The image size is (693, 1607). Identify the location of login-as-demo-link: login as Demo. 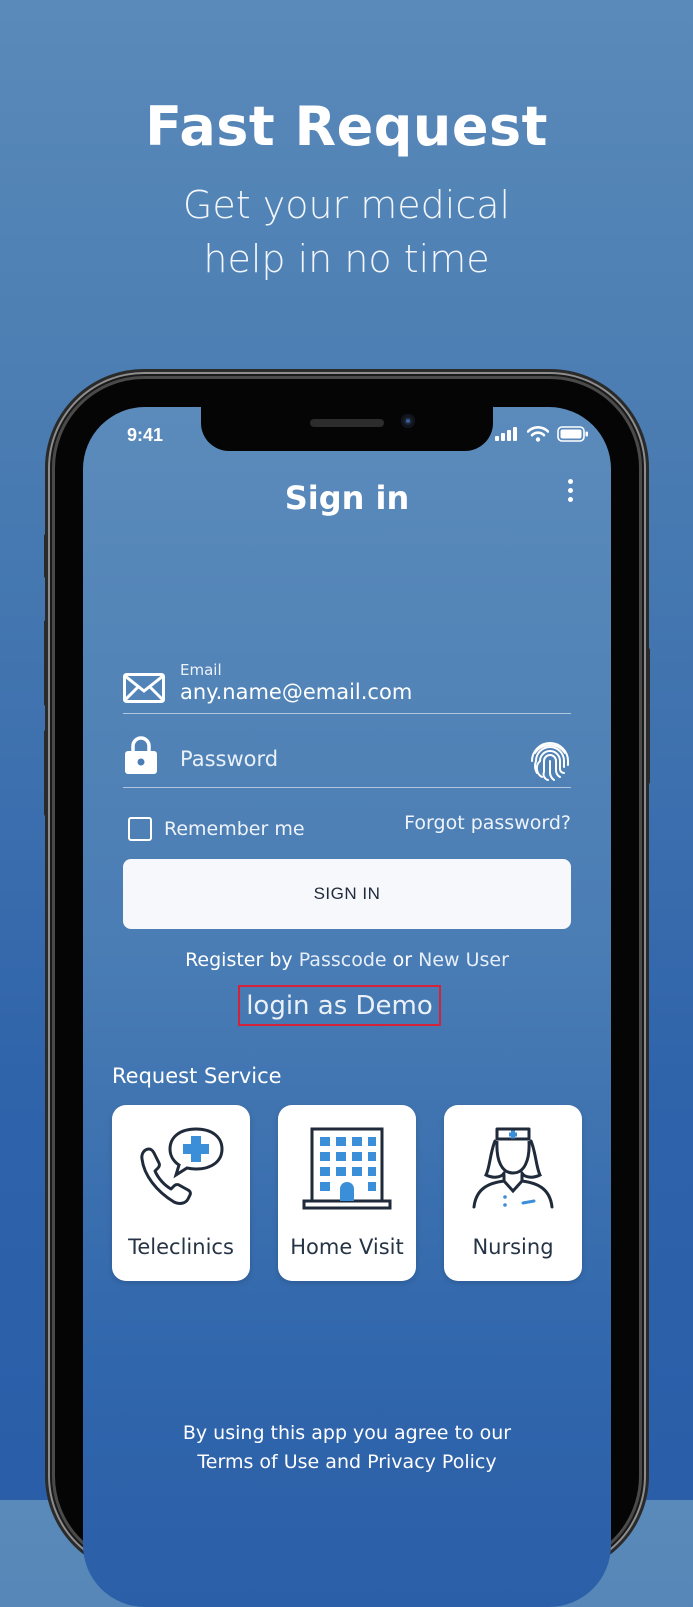
(339, 1005).